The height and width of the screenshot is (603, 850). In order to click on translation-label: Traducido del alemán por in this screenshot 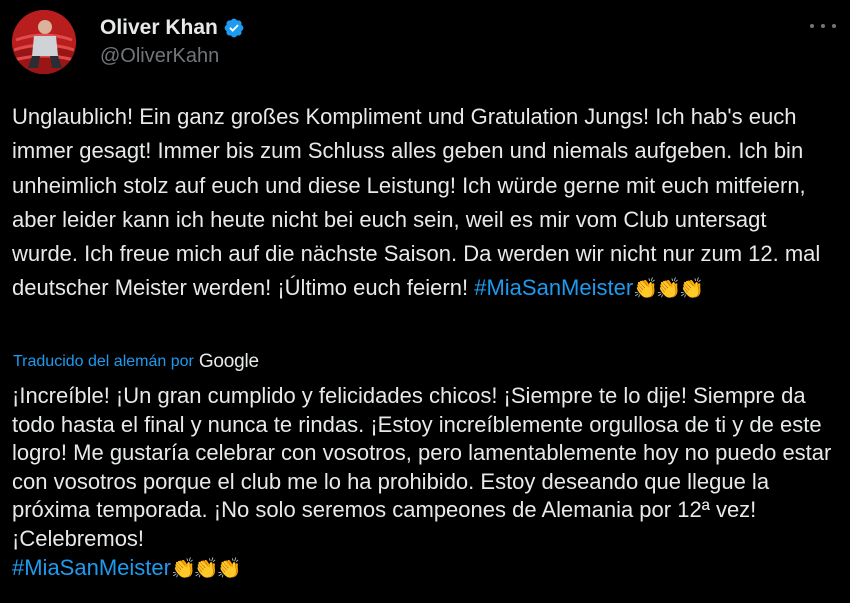, I will do `click(103, 362)`.